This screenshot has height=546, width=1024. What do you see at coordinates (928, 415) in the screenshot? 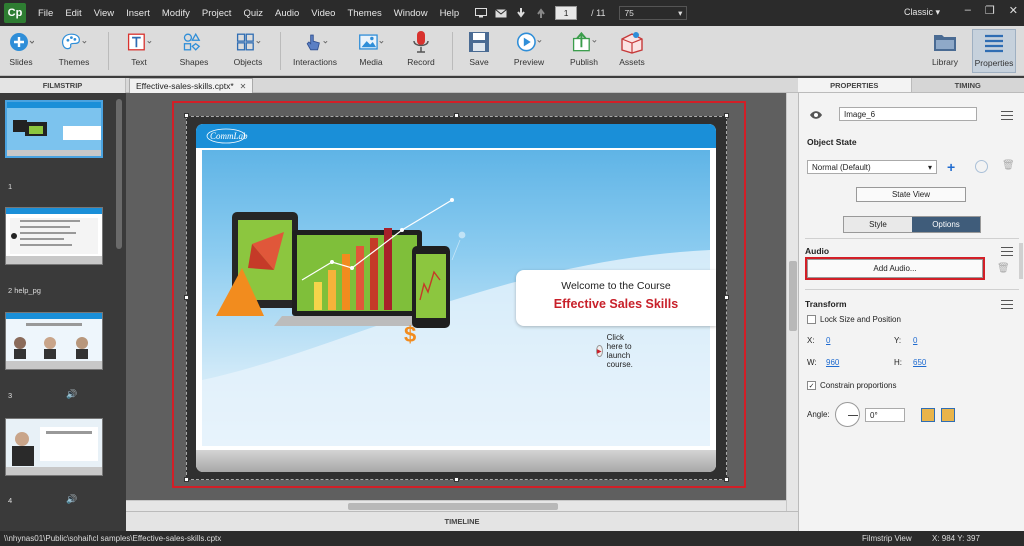
I see `rotate-left-icon` at bounding box center [928, 415].